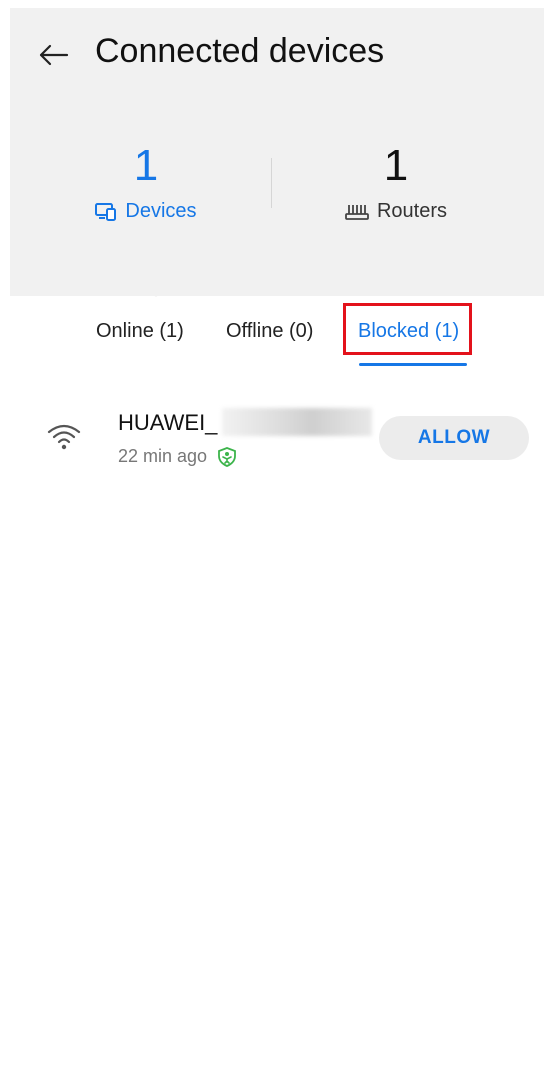 The height and width of the screenshot is (1070, 544). I want to click on devices-label: Devices, so click(161, 211).